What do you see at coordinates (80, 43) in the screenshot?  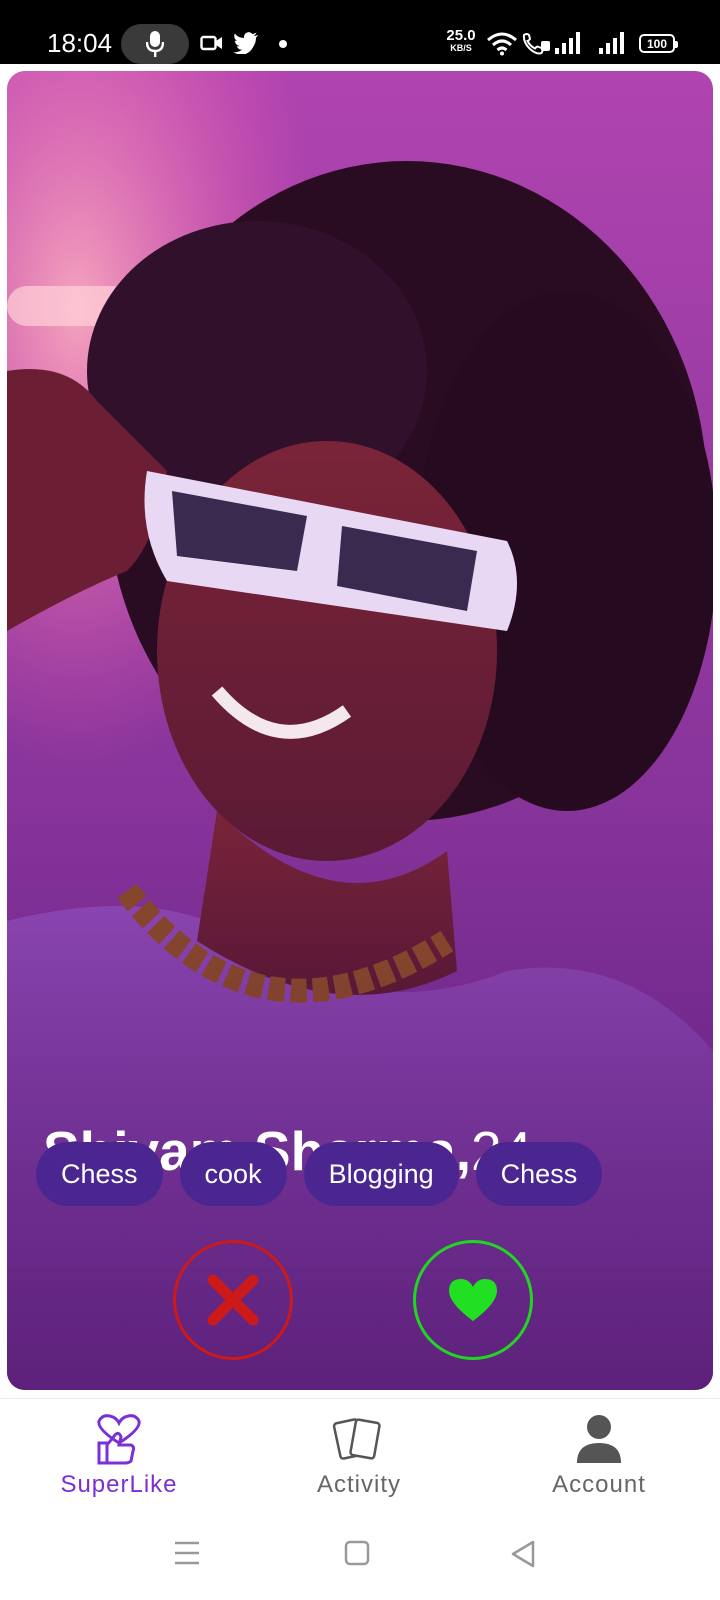 I see `status-time: 18:04` at bounding box center [80, 43].